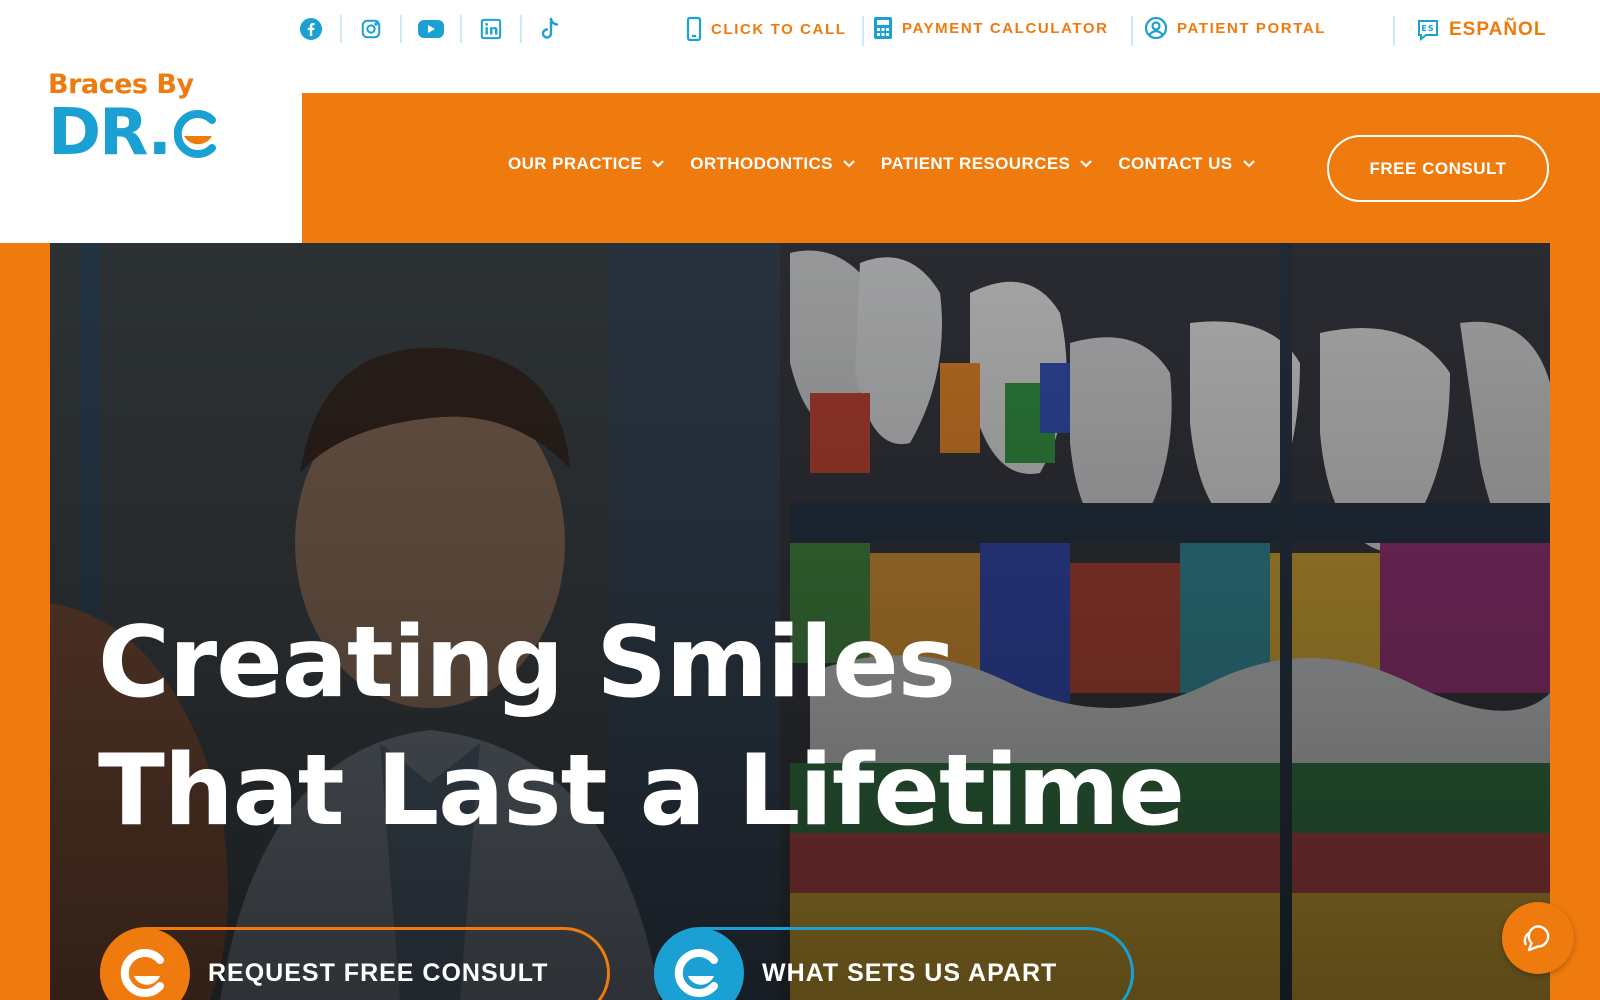 The width and height of the screenshot is (1600, 1000). I want to click on language-icon: ES, so click(1428, 31).